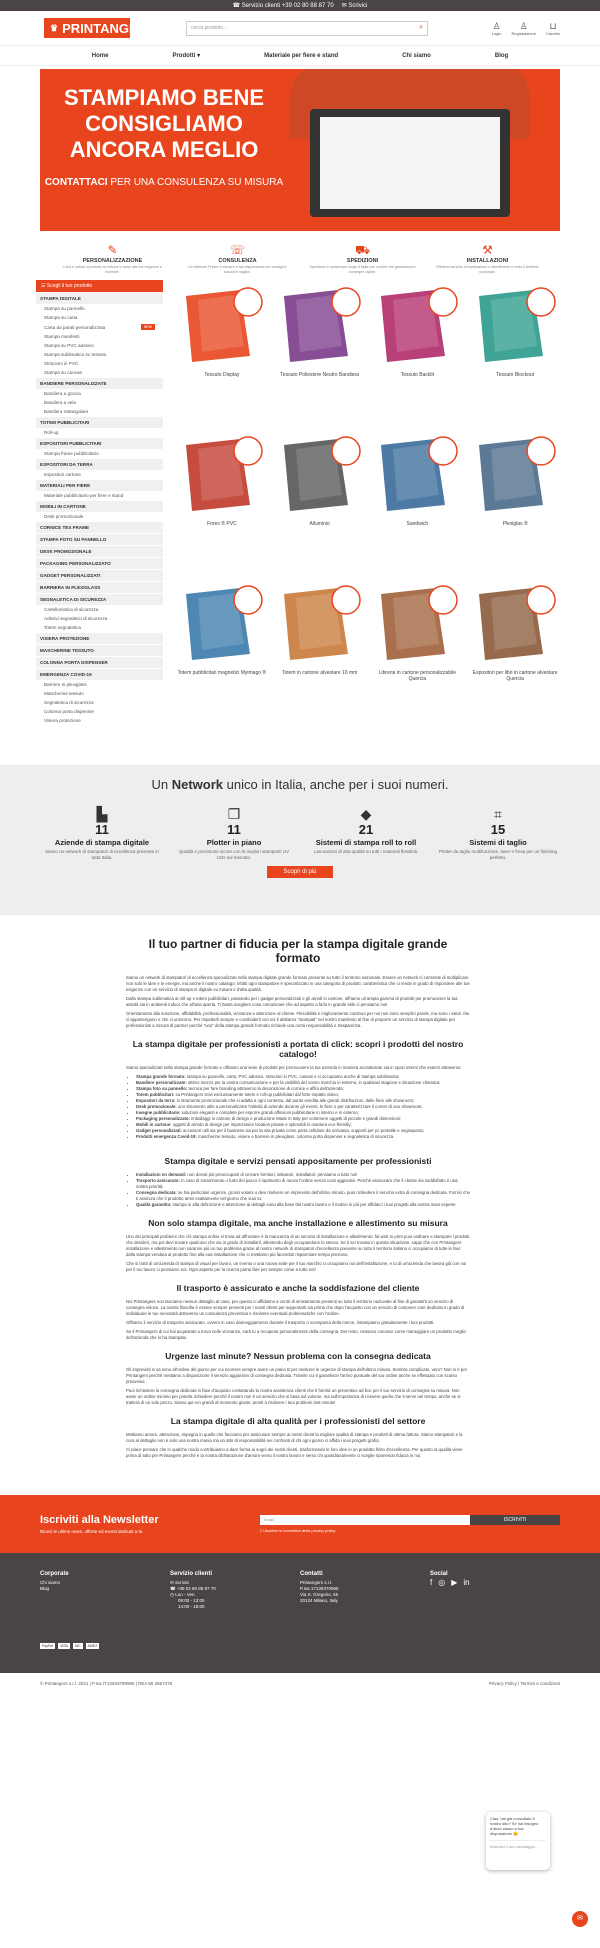  I want to click on linkedin-icon: in, so click(466, 1583).